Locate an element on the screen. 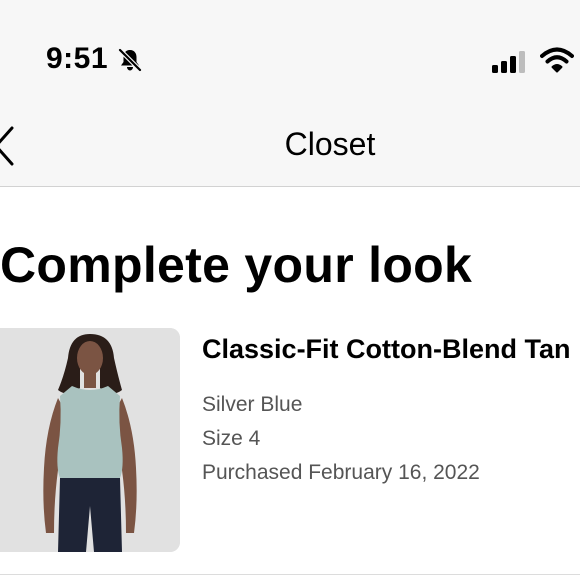 The width and height of the screenshot is (580, 580). section-heading: Complete your look is located at coordinates (236, 265).